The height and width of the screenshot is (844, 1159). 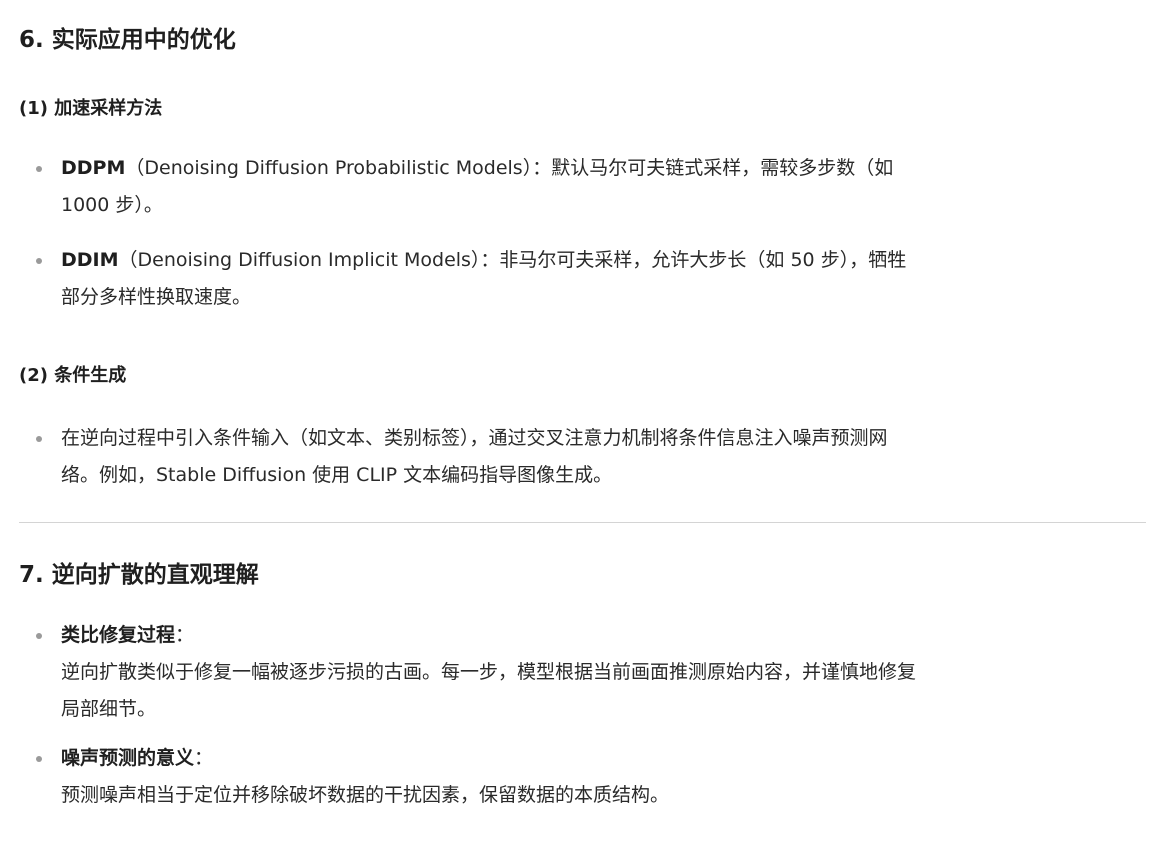 I want to click on meaning-term: 噪声预测的意义, so click(x=128, y=758).